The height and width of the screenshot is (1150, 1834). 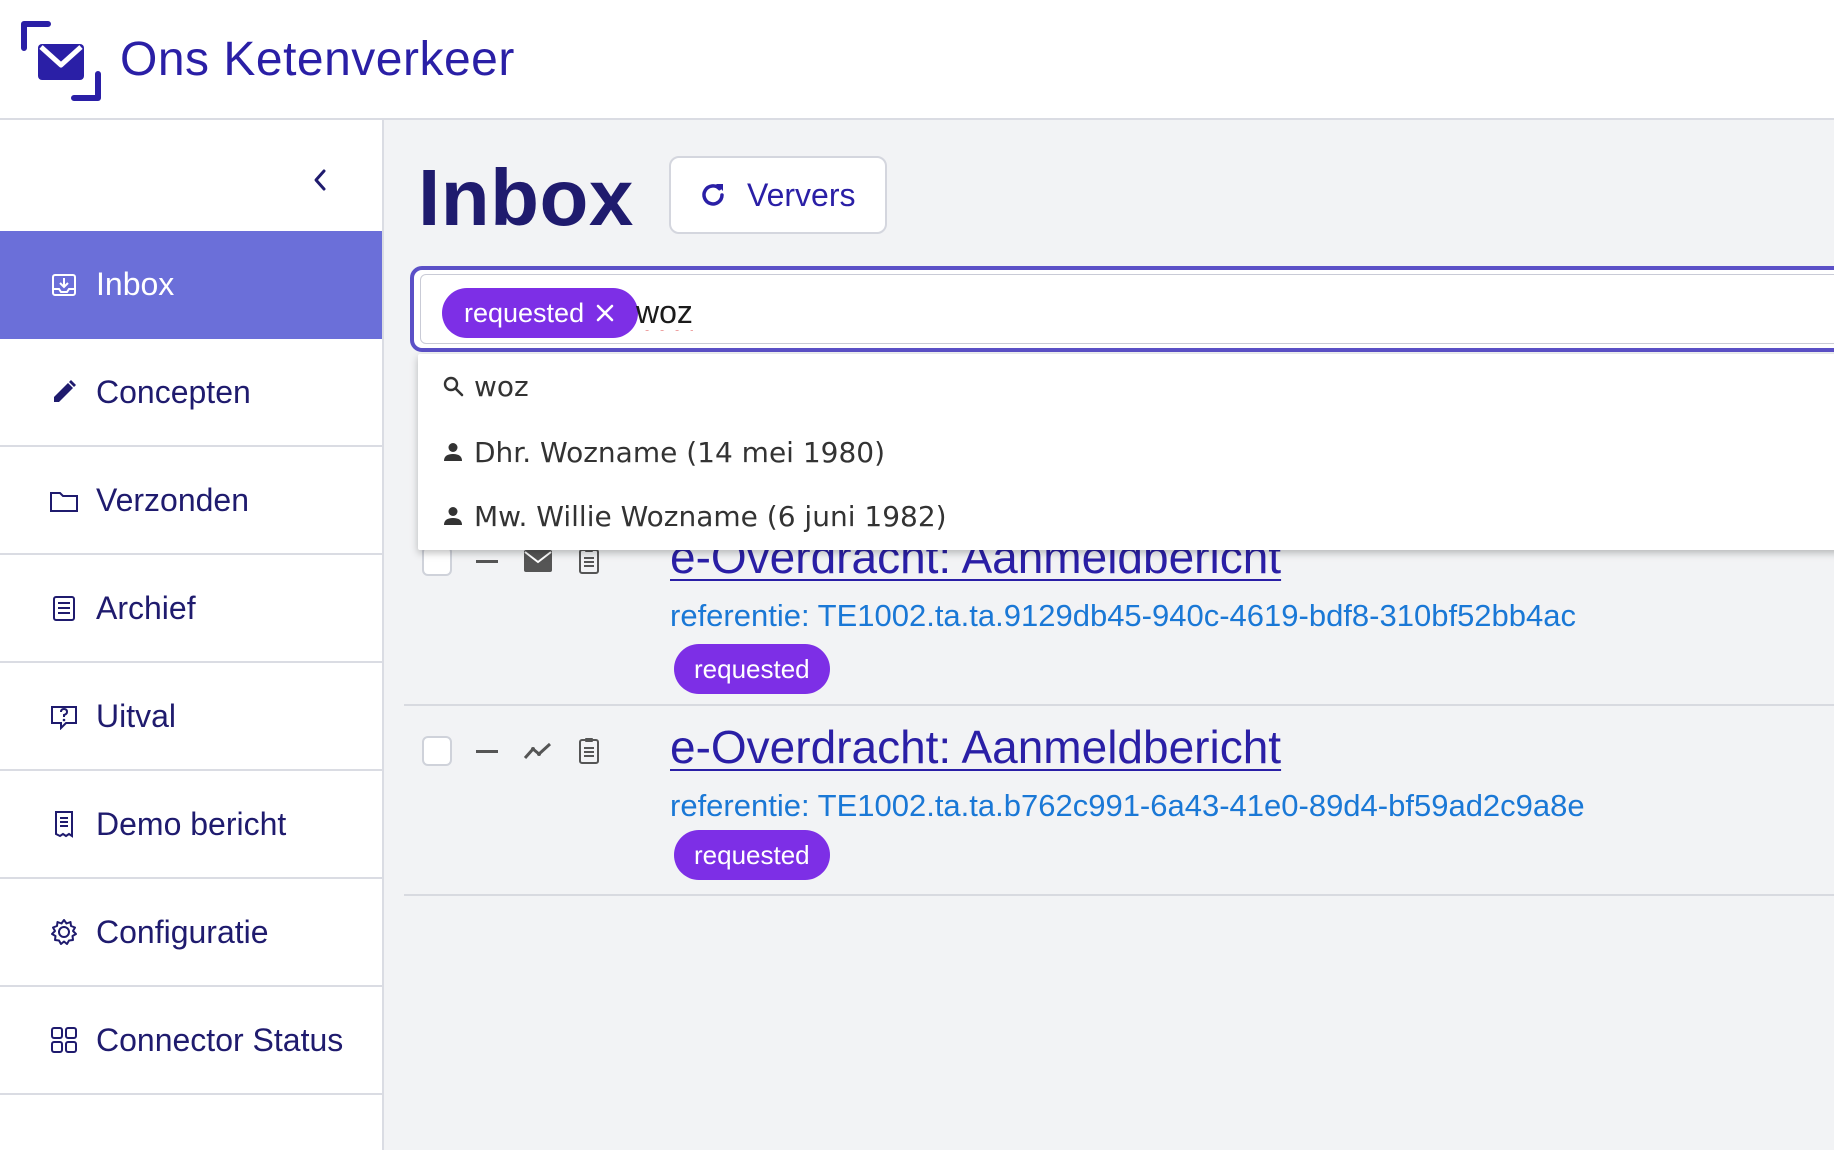 What do you see at coordinates (61, 61) in the screenshot?
I see `logo-icon` at bounding box center [61, 61].